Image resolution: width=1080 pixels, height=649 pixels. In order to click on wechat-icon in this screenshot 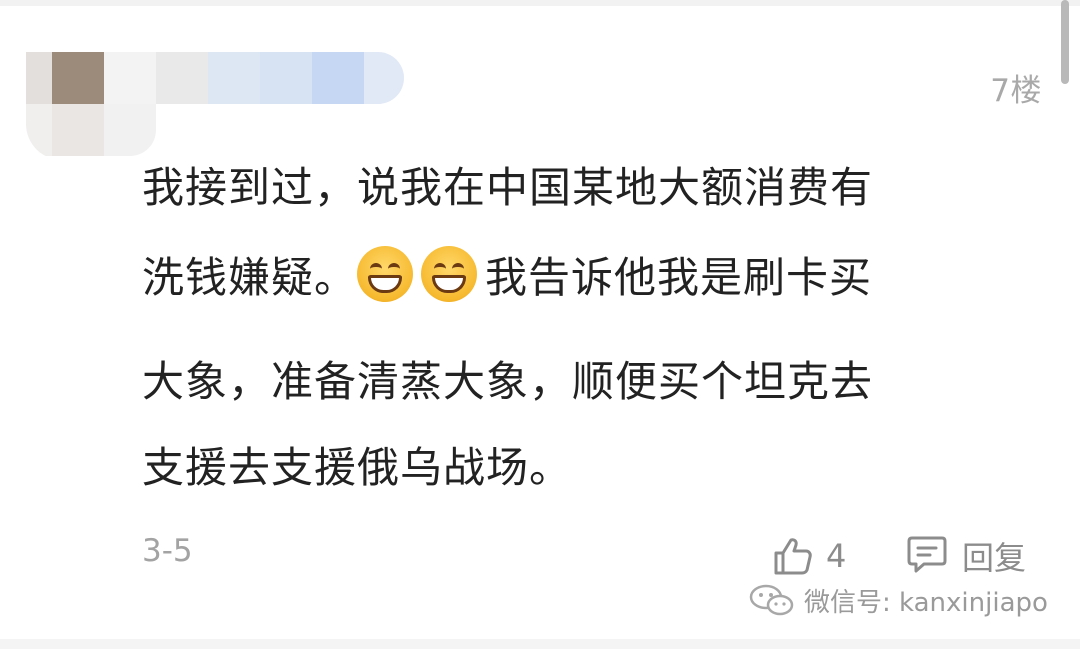, I will do `click(776, 600)`.